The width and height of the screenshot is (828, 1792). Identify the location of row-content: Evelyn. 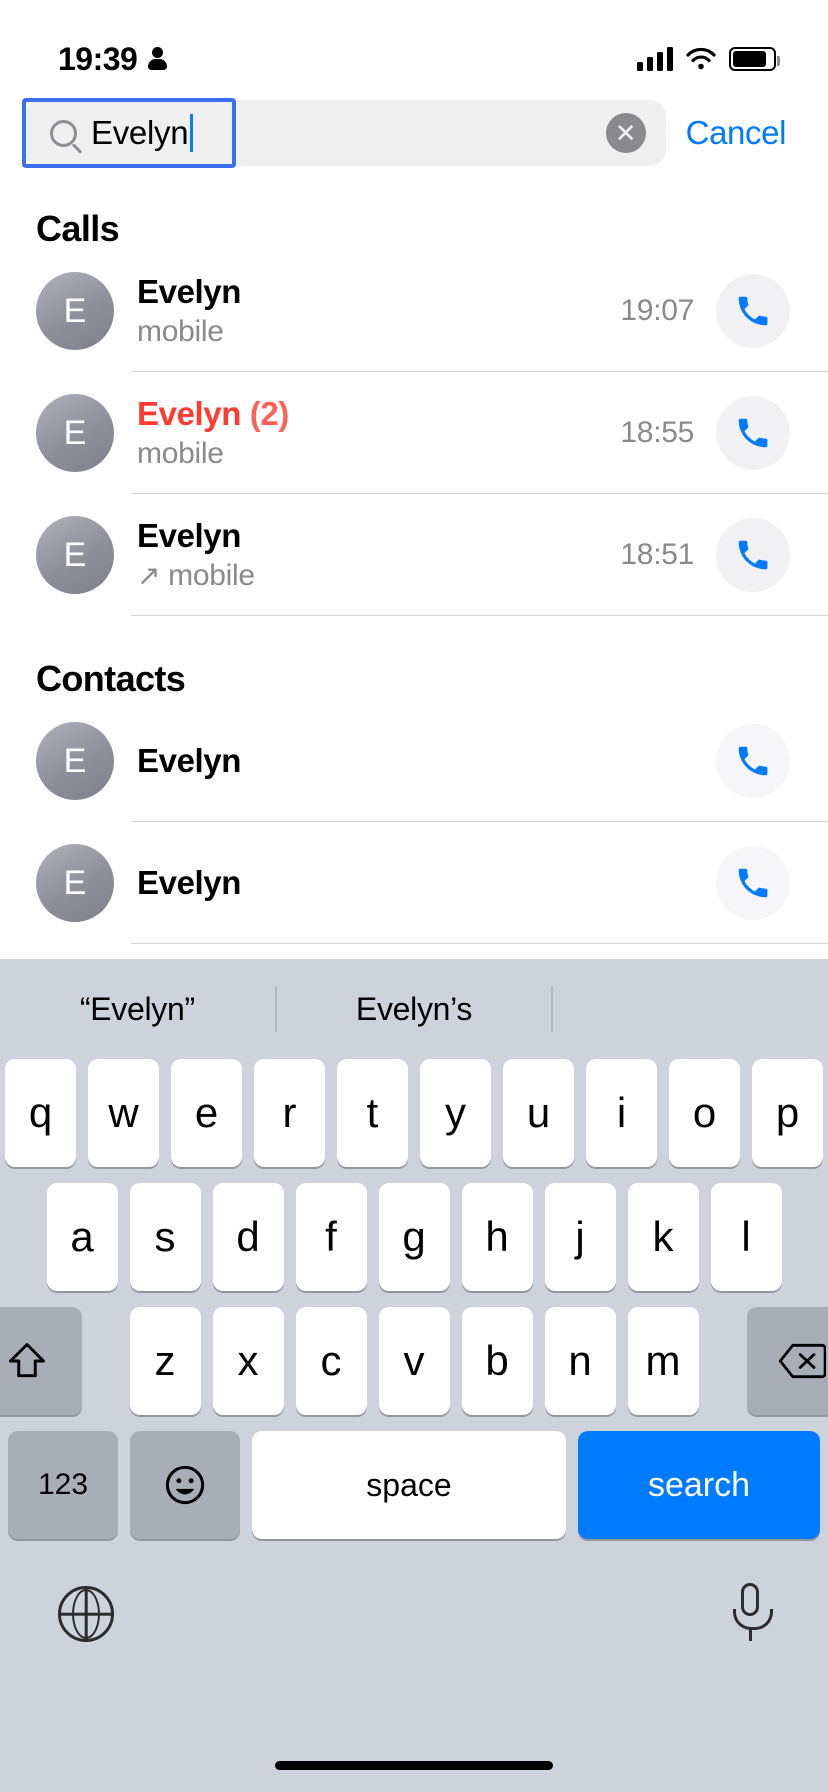
(415, 883).